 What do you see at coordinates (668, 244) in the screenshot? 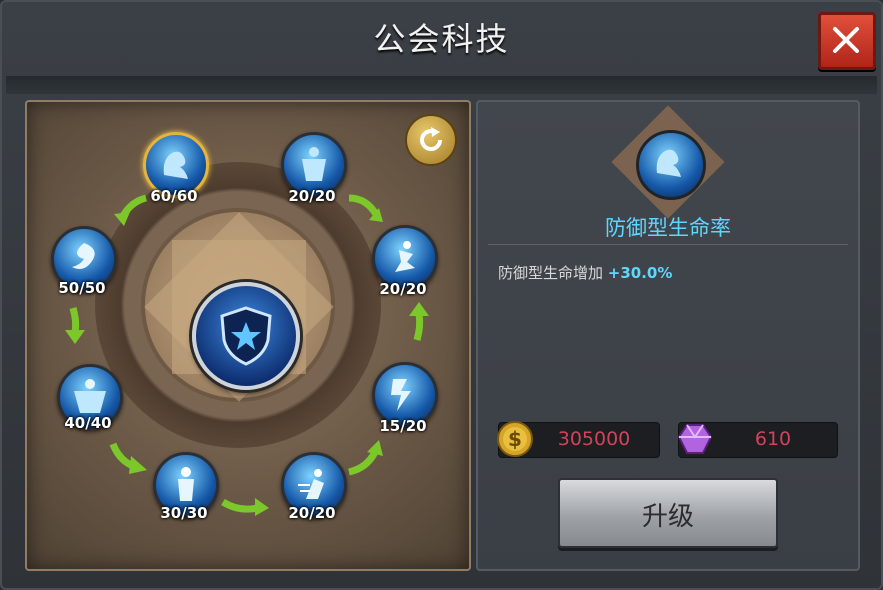
I see `detail-divider` at bounding box center [668, 244].